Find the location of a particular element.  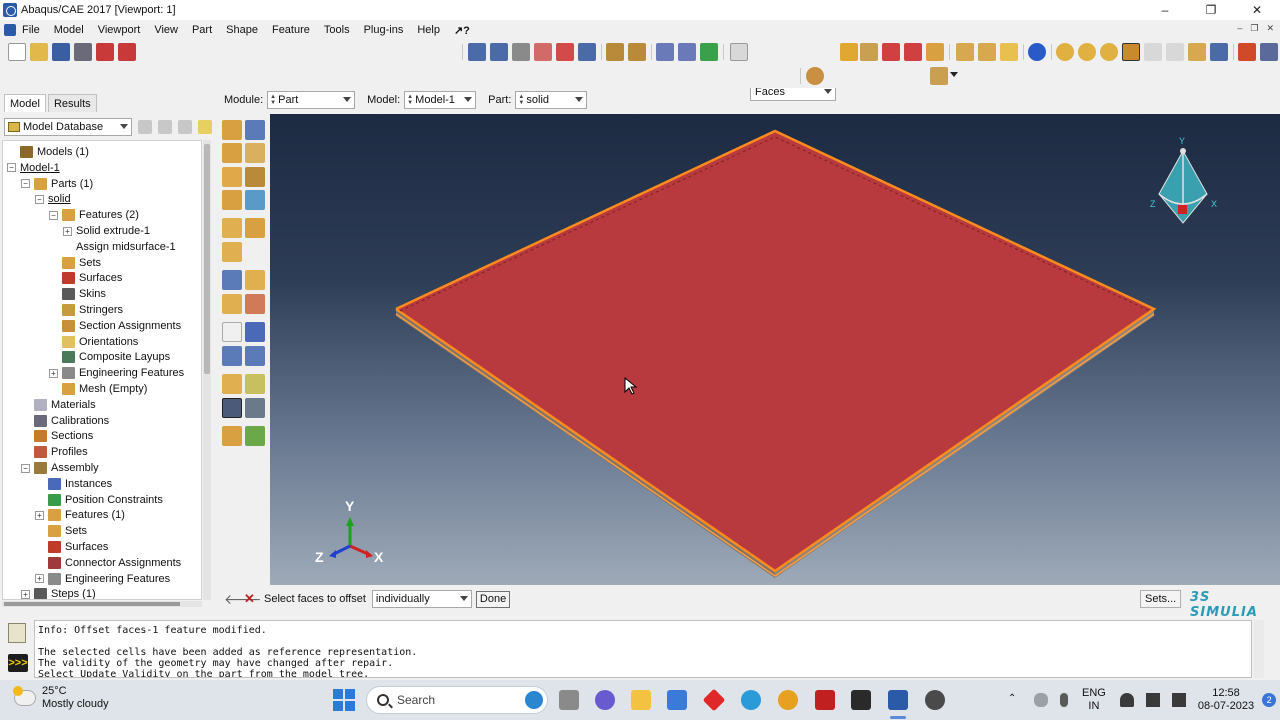

microphone-icon is located at coordinates (1064, 700).